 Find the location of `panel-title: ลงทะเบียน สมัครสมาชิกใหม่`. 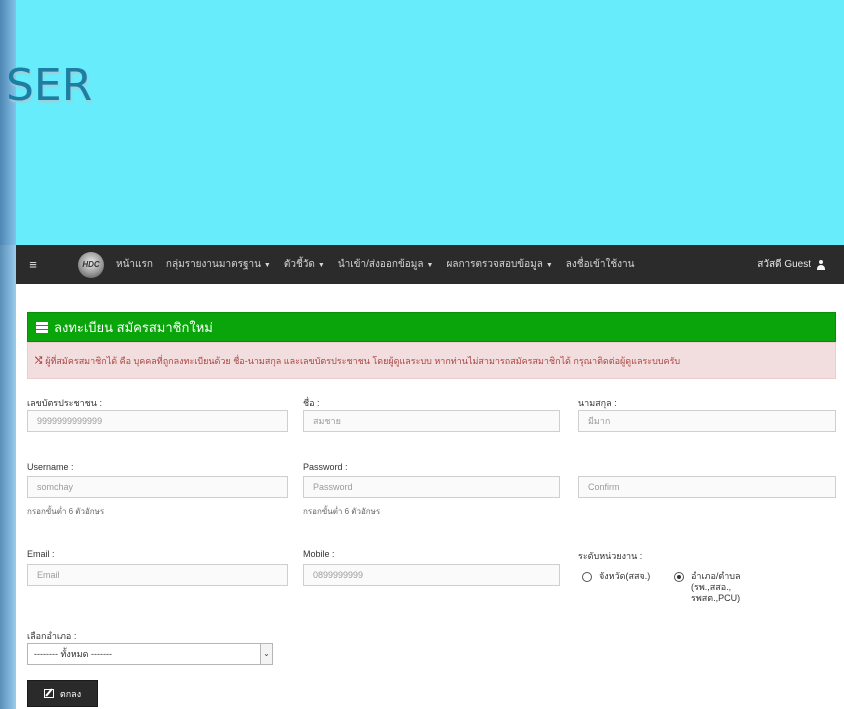

panel-title: ลงทะเบียน สมัครสมาชิกใหม่ is located at coordinates (133, 327).